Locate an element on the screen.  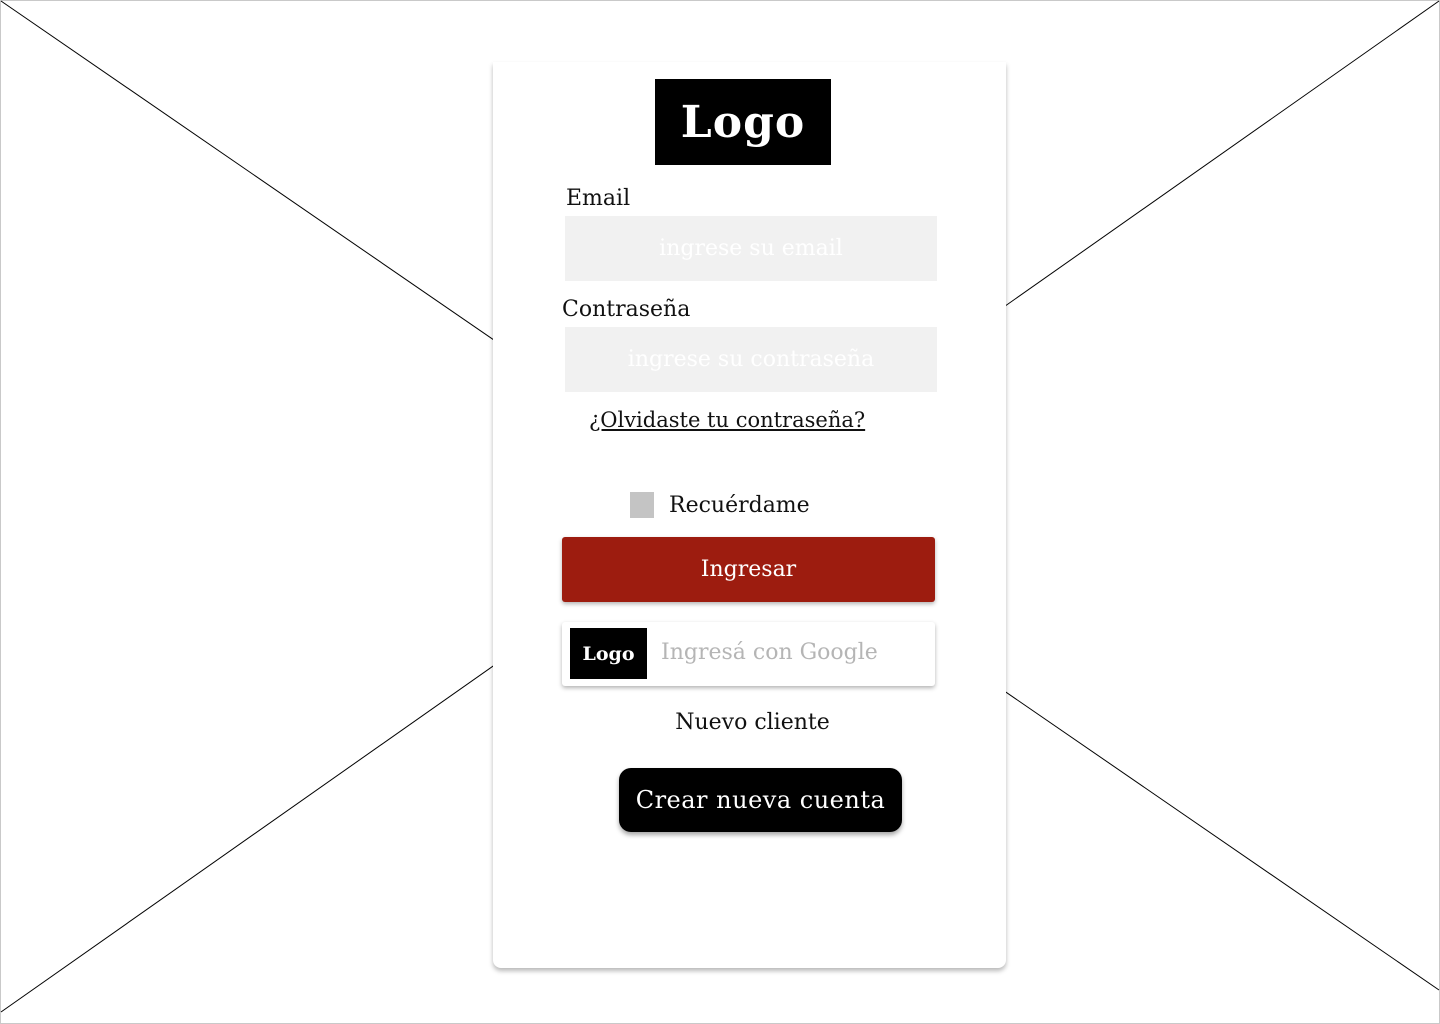
email-input is located at coordinates (751, 248).